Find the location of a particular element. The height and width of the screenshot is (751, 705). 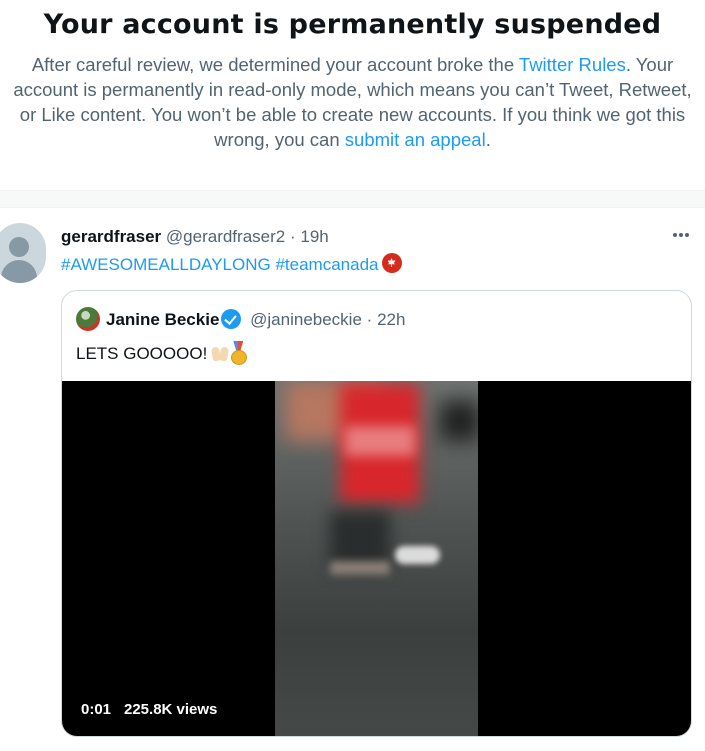

more-horizontal-icon is located at coordinates (681, 235).